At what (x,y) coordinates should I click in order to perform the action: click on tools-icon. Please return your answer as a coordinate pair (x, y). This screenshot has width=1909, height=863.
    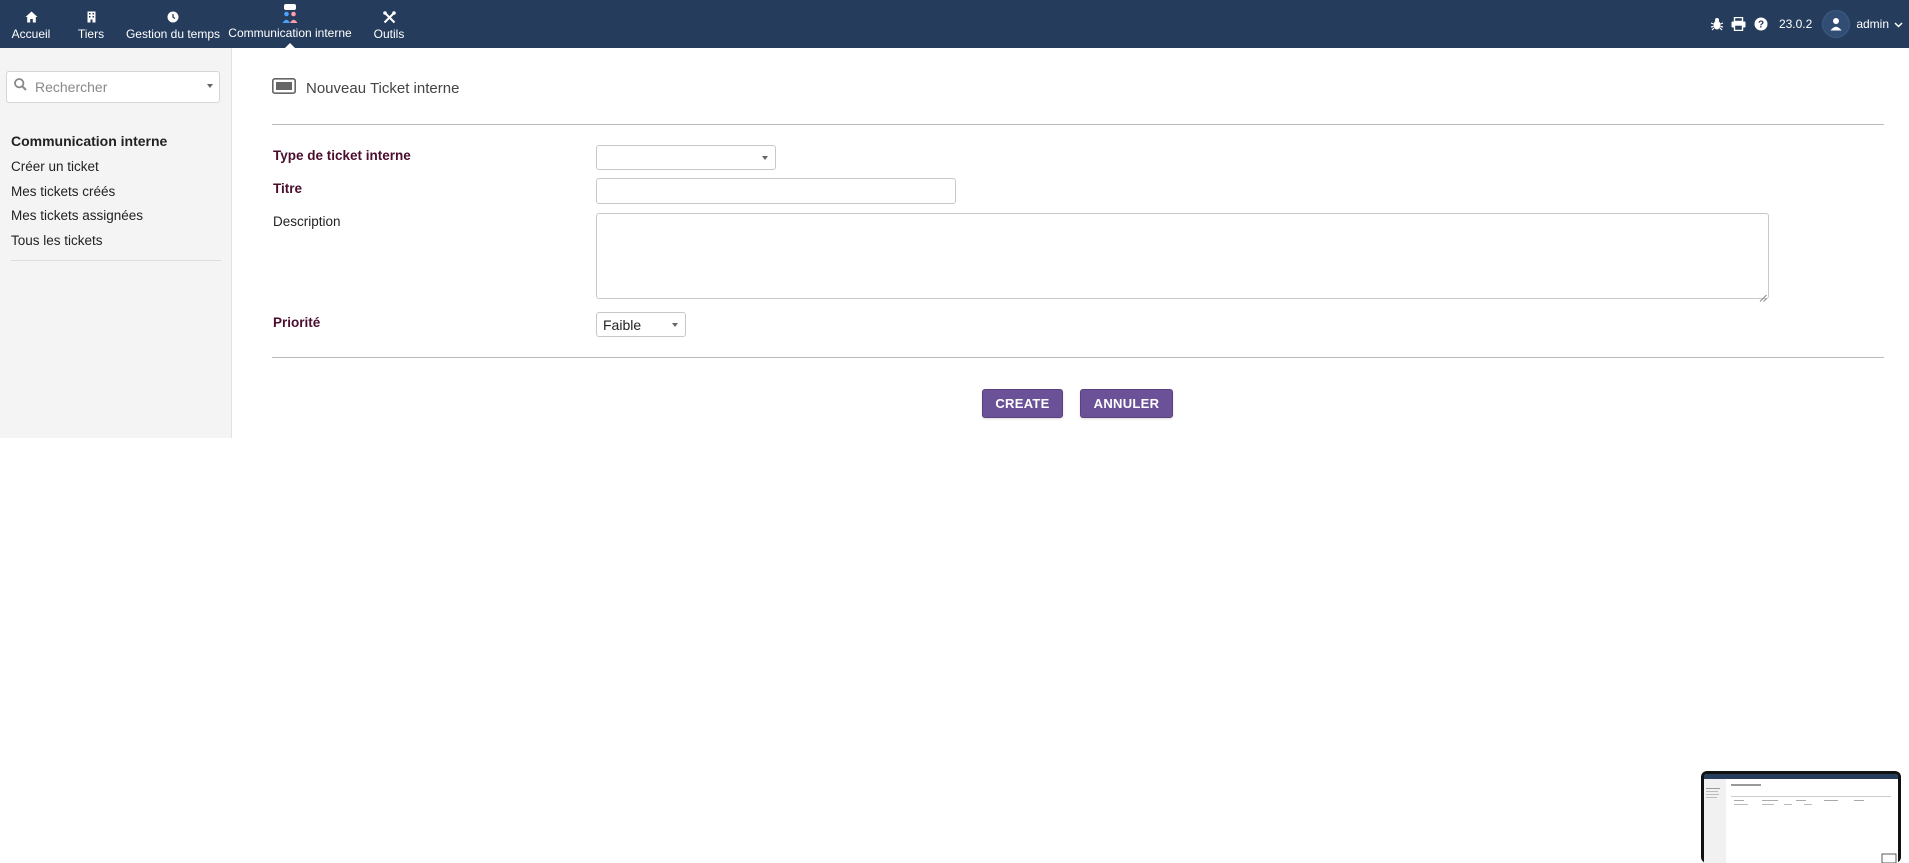
    Looking at the image, I should click on (389, 17).